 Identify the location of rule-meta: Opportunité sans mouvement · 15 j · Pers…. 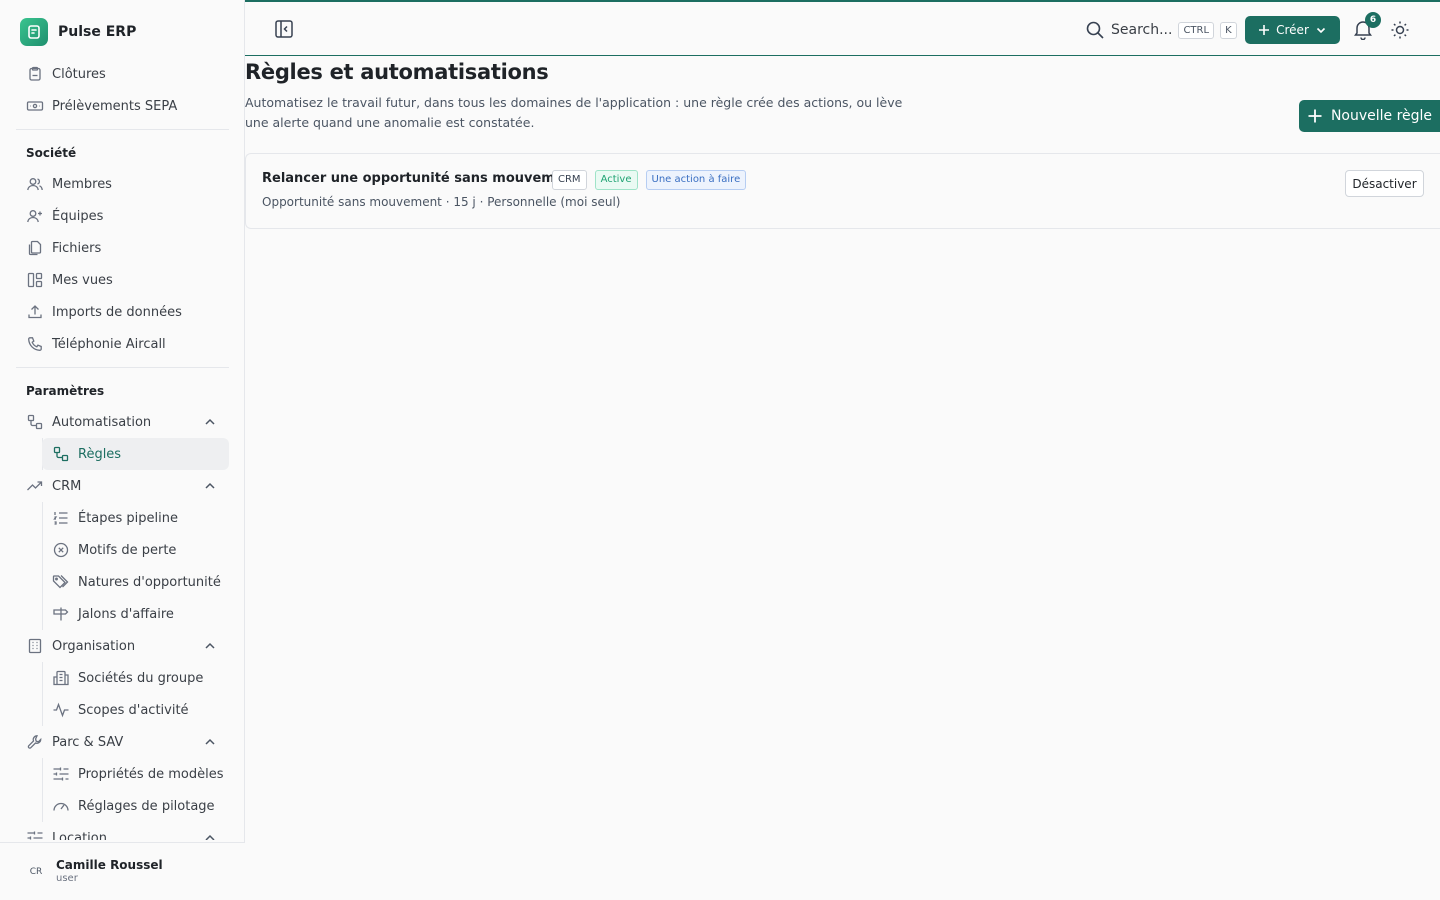
(441, 202).